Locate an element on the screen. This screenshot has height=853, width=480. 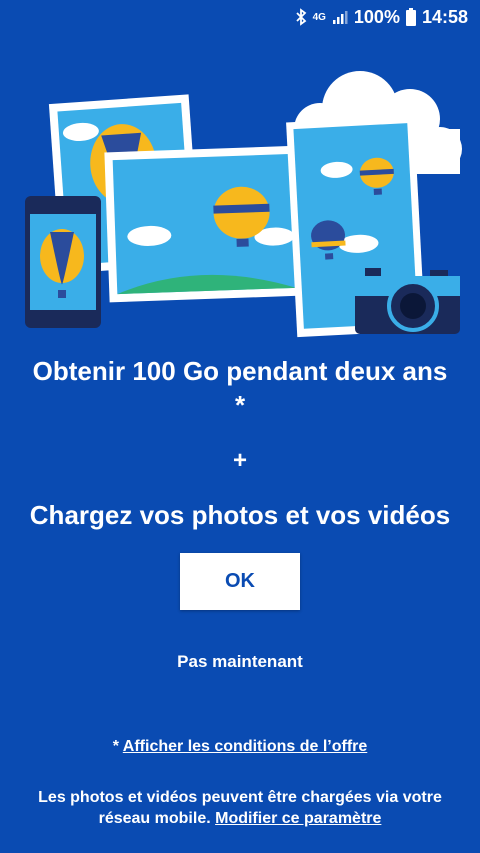
signal-icon is located at coordinates (340, 17).